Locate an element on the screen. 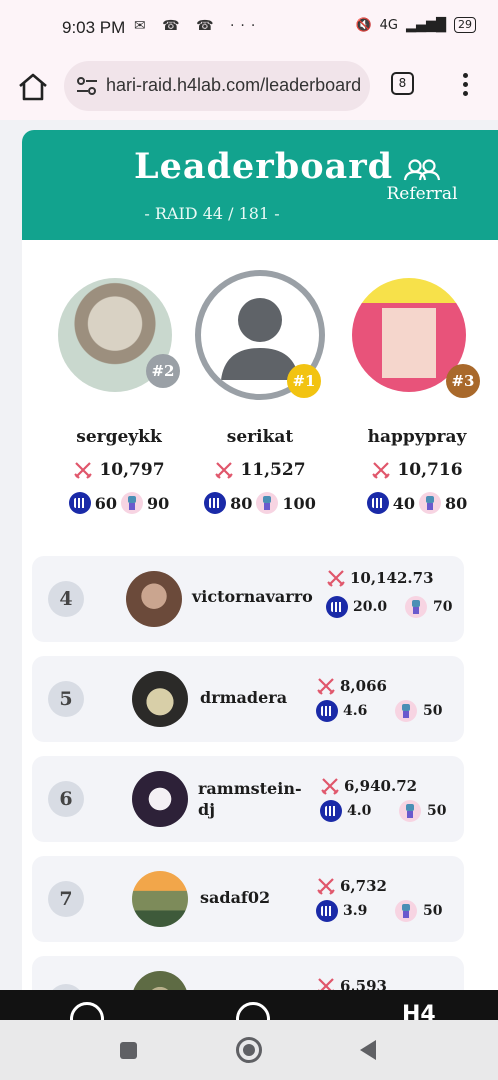  player-name: victornavarro is located at coordinates (252, 596).